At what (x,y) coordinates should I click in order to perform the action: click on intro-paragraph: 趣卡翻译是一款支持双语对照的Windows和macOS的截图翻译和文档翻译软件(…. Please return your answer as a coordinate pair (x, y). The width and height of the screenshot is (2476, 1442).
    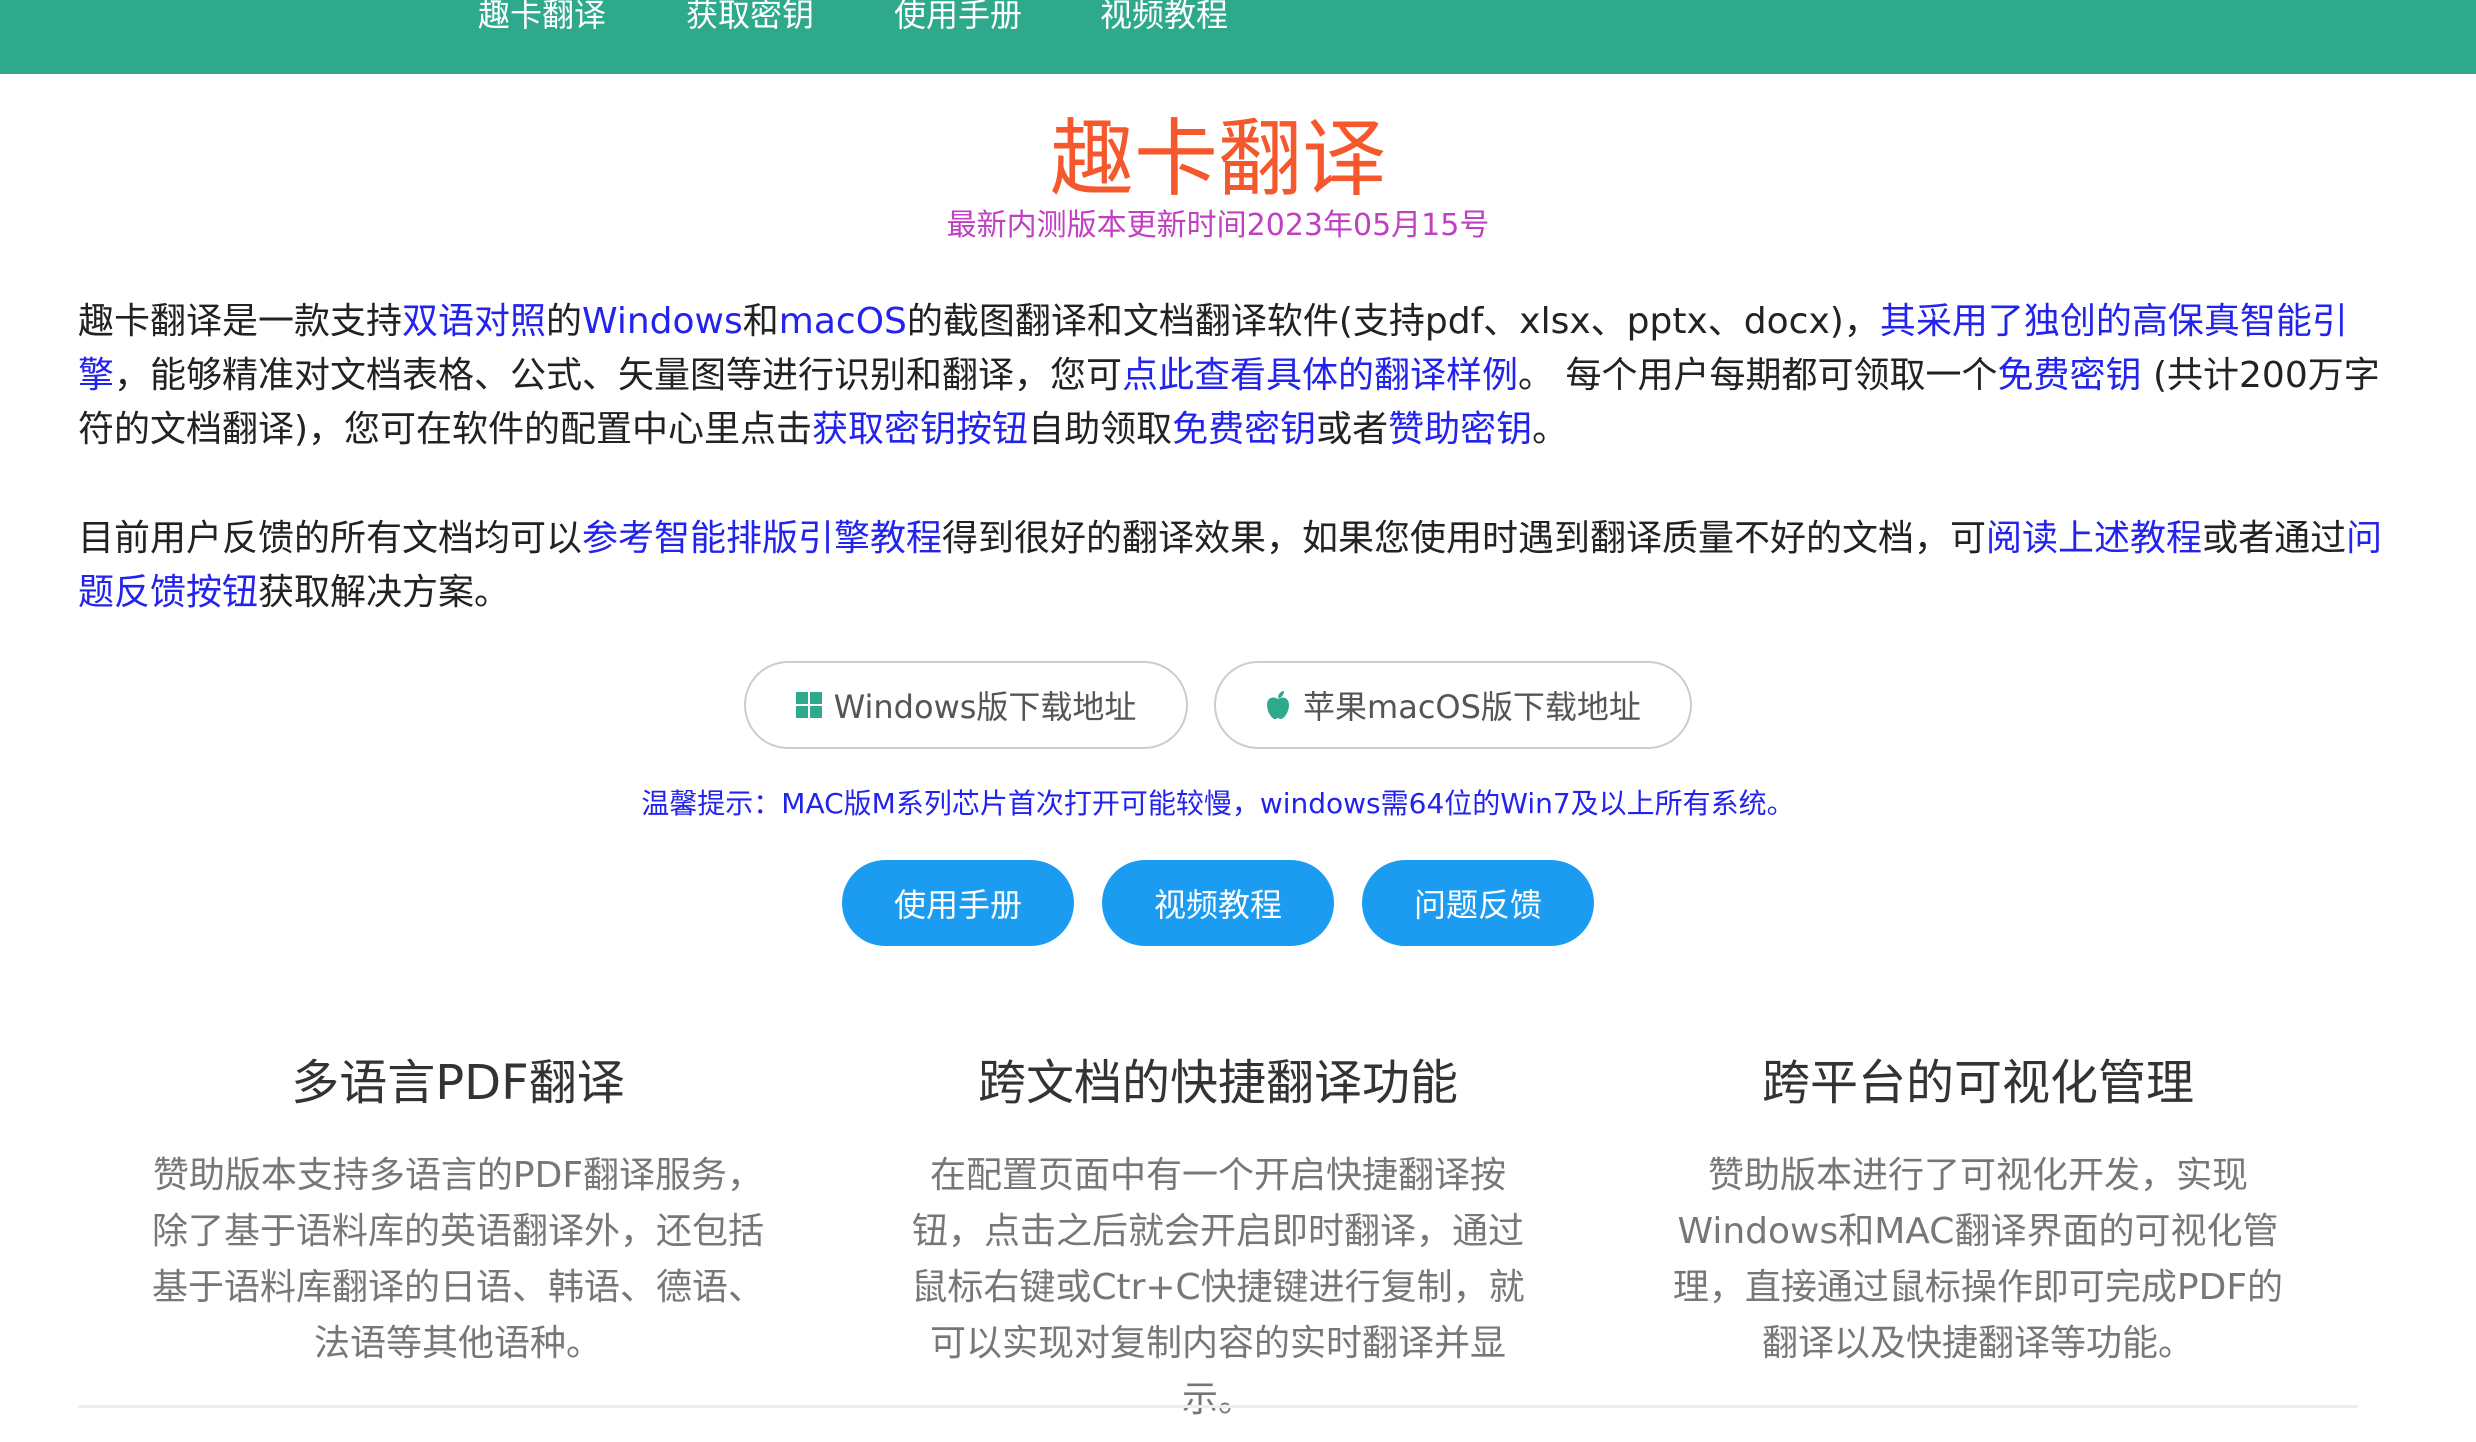
    Looking at the image, I should click on (1238, 376).